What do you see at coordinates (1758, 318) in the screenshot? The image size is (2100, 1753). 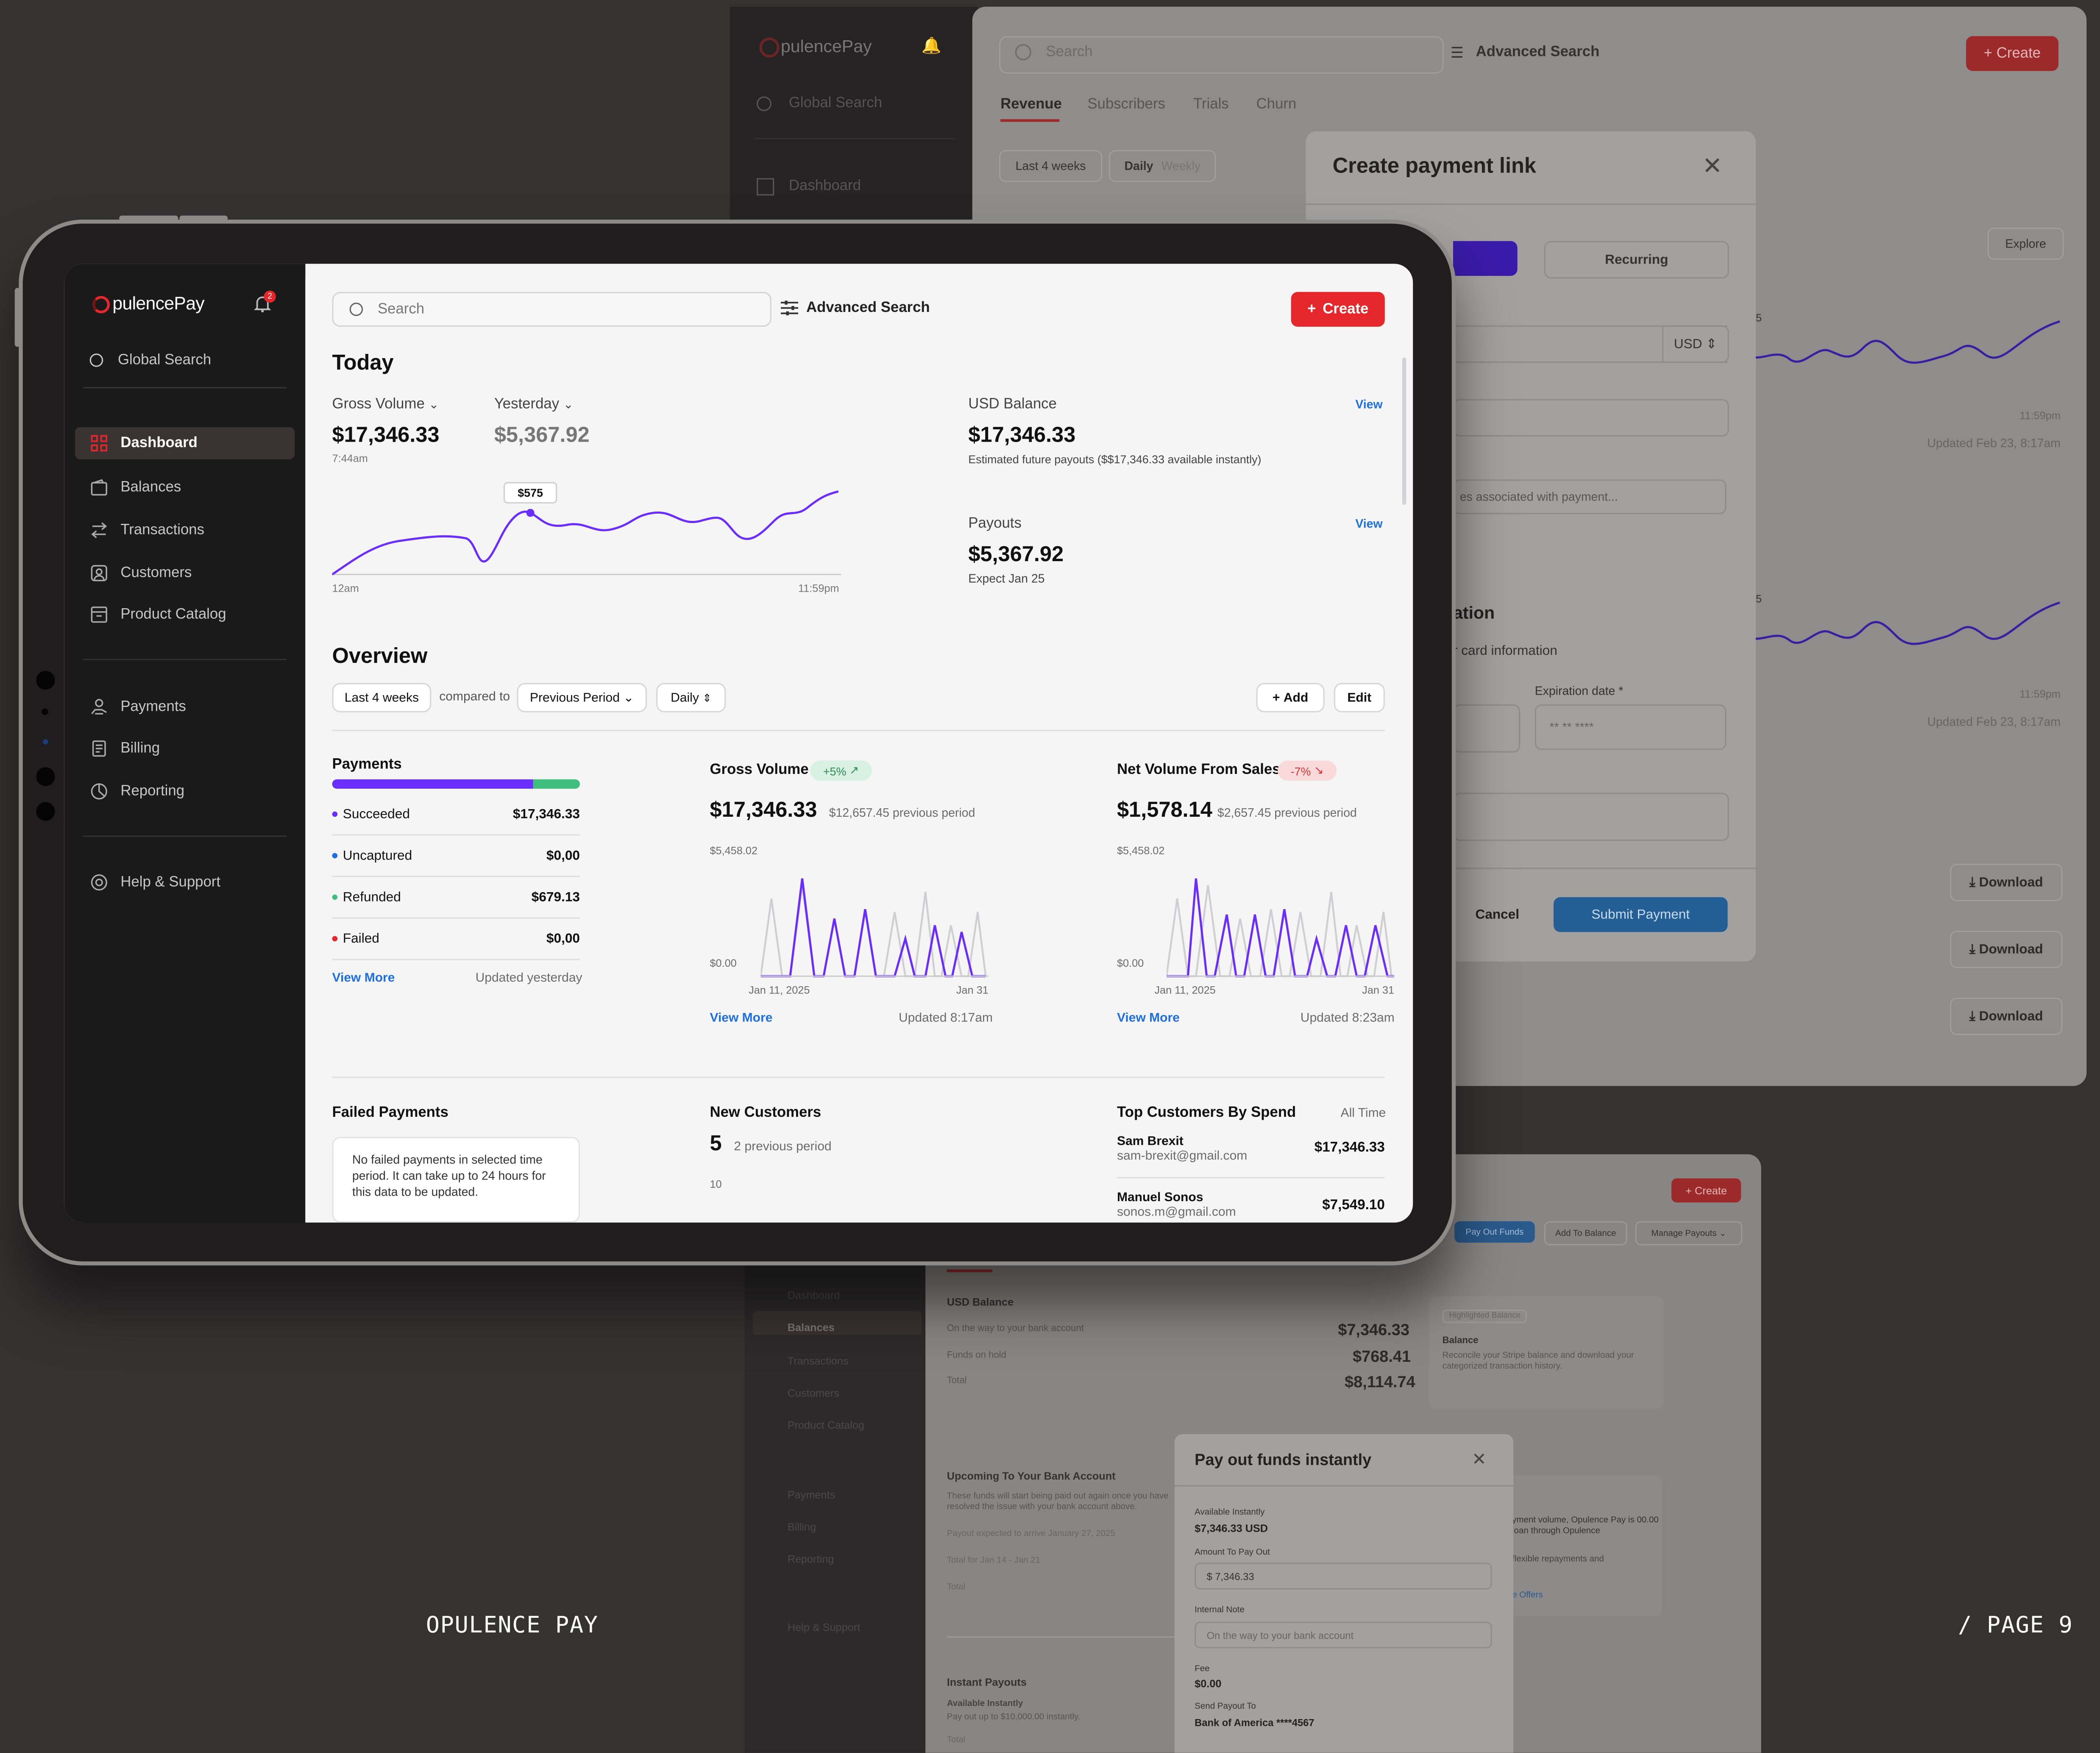 I see `bg-axis-1: 5` at bounding box center [1758, 318].